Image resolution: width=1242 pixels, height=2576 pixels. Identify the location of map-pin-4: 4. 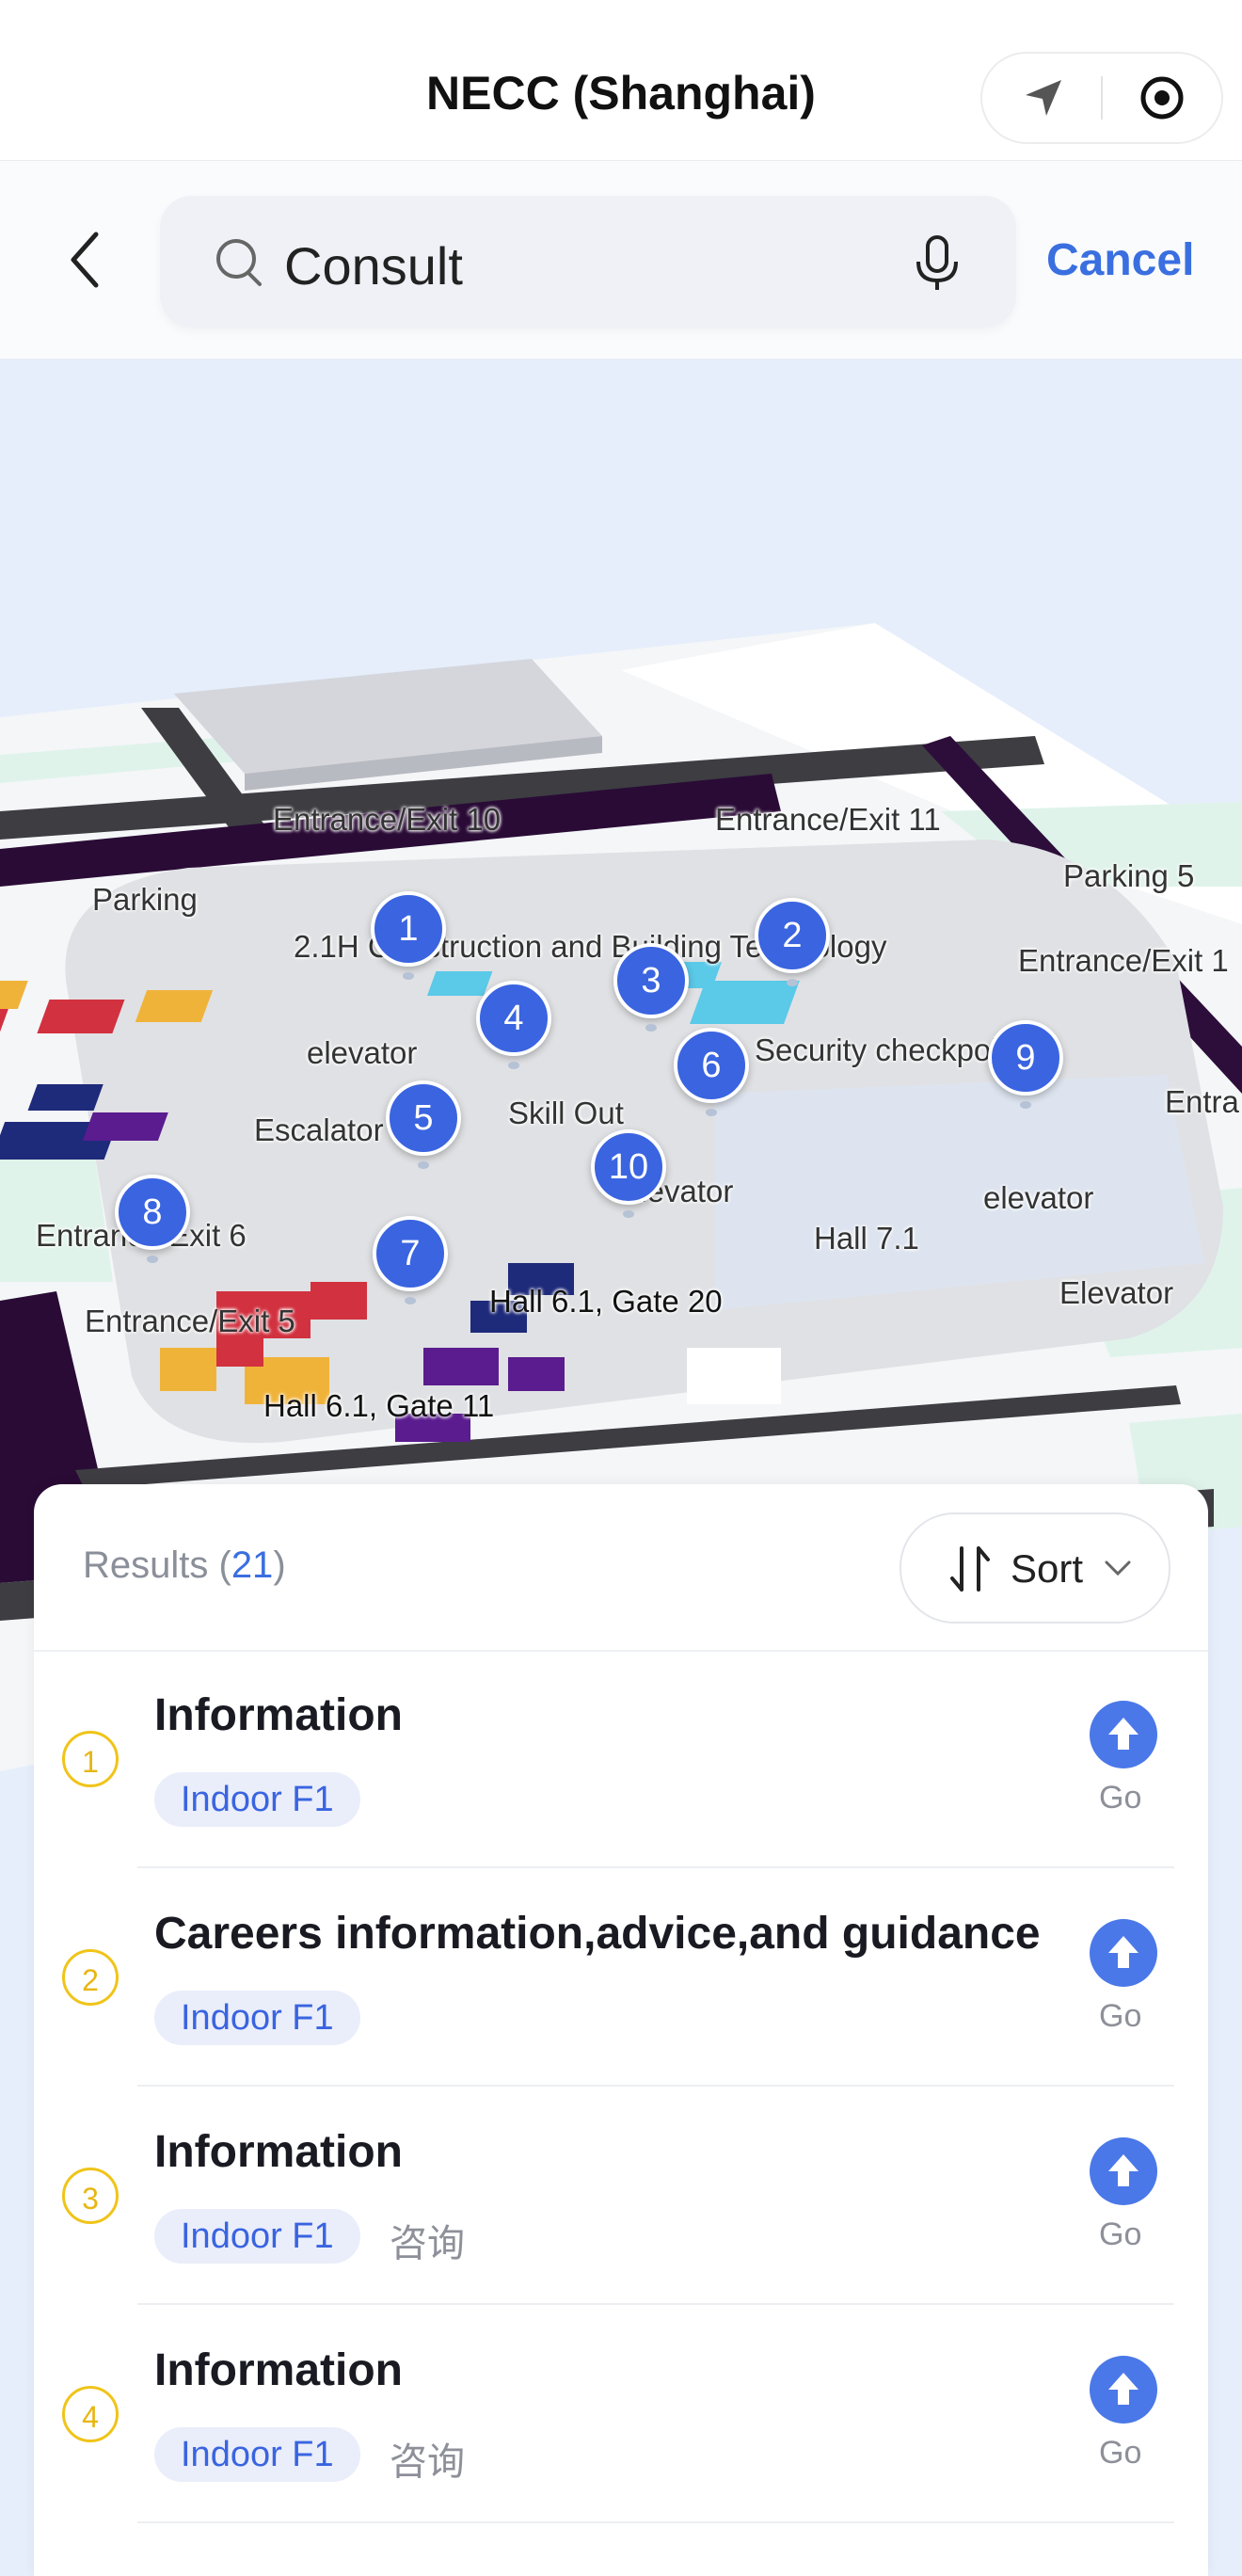
(513, 1025).